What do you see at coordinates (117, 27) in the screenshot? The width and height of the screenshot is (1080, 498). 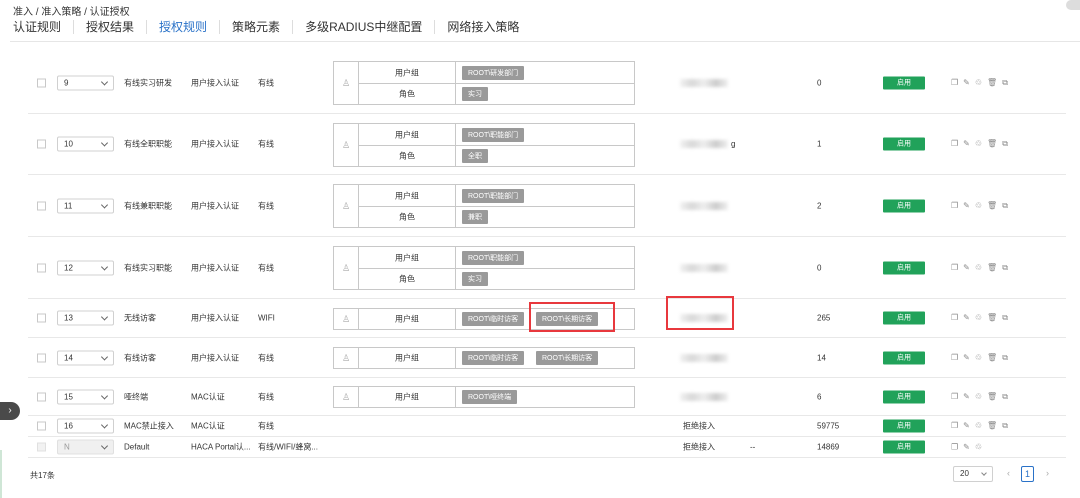 I see `tab-auth-results: 授权结果` at bounding box center [117, 27].